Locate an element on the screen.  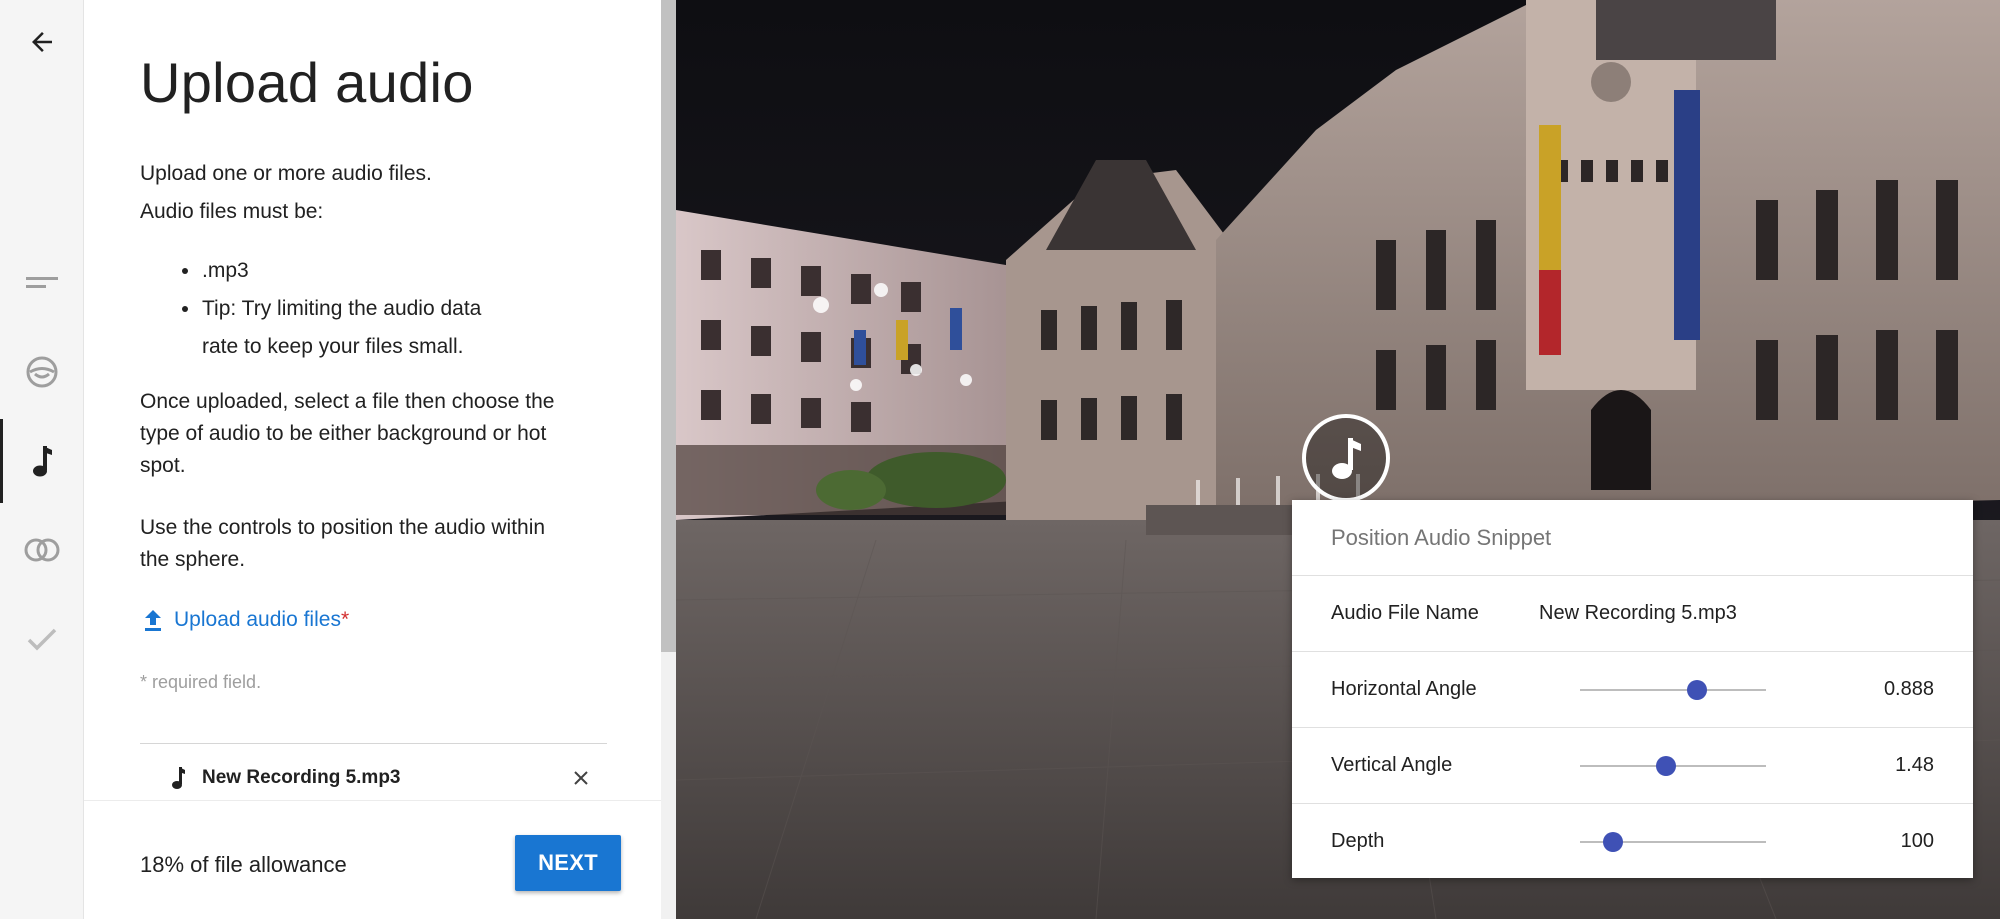
panel-scrollbar is located at coordinates (668, 459).